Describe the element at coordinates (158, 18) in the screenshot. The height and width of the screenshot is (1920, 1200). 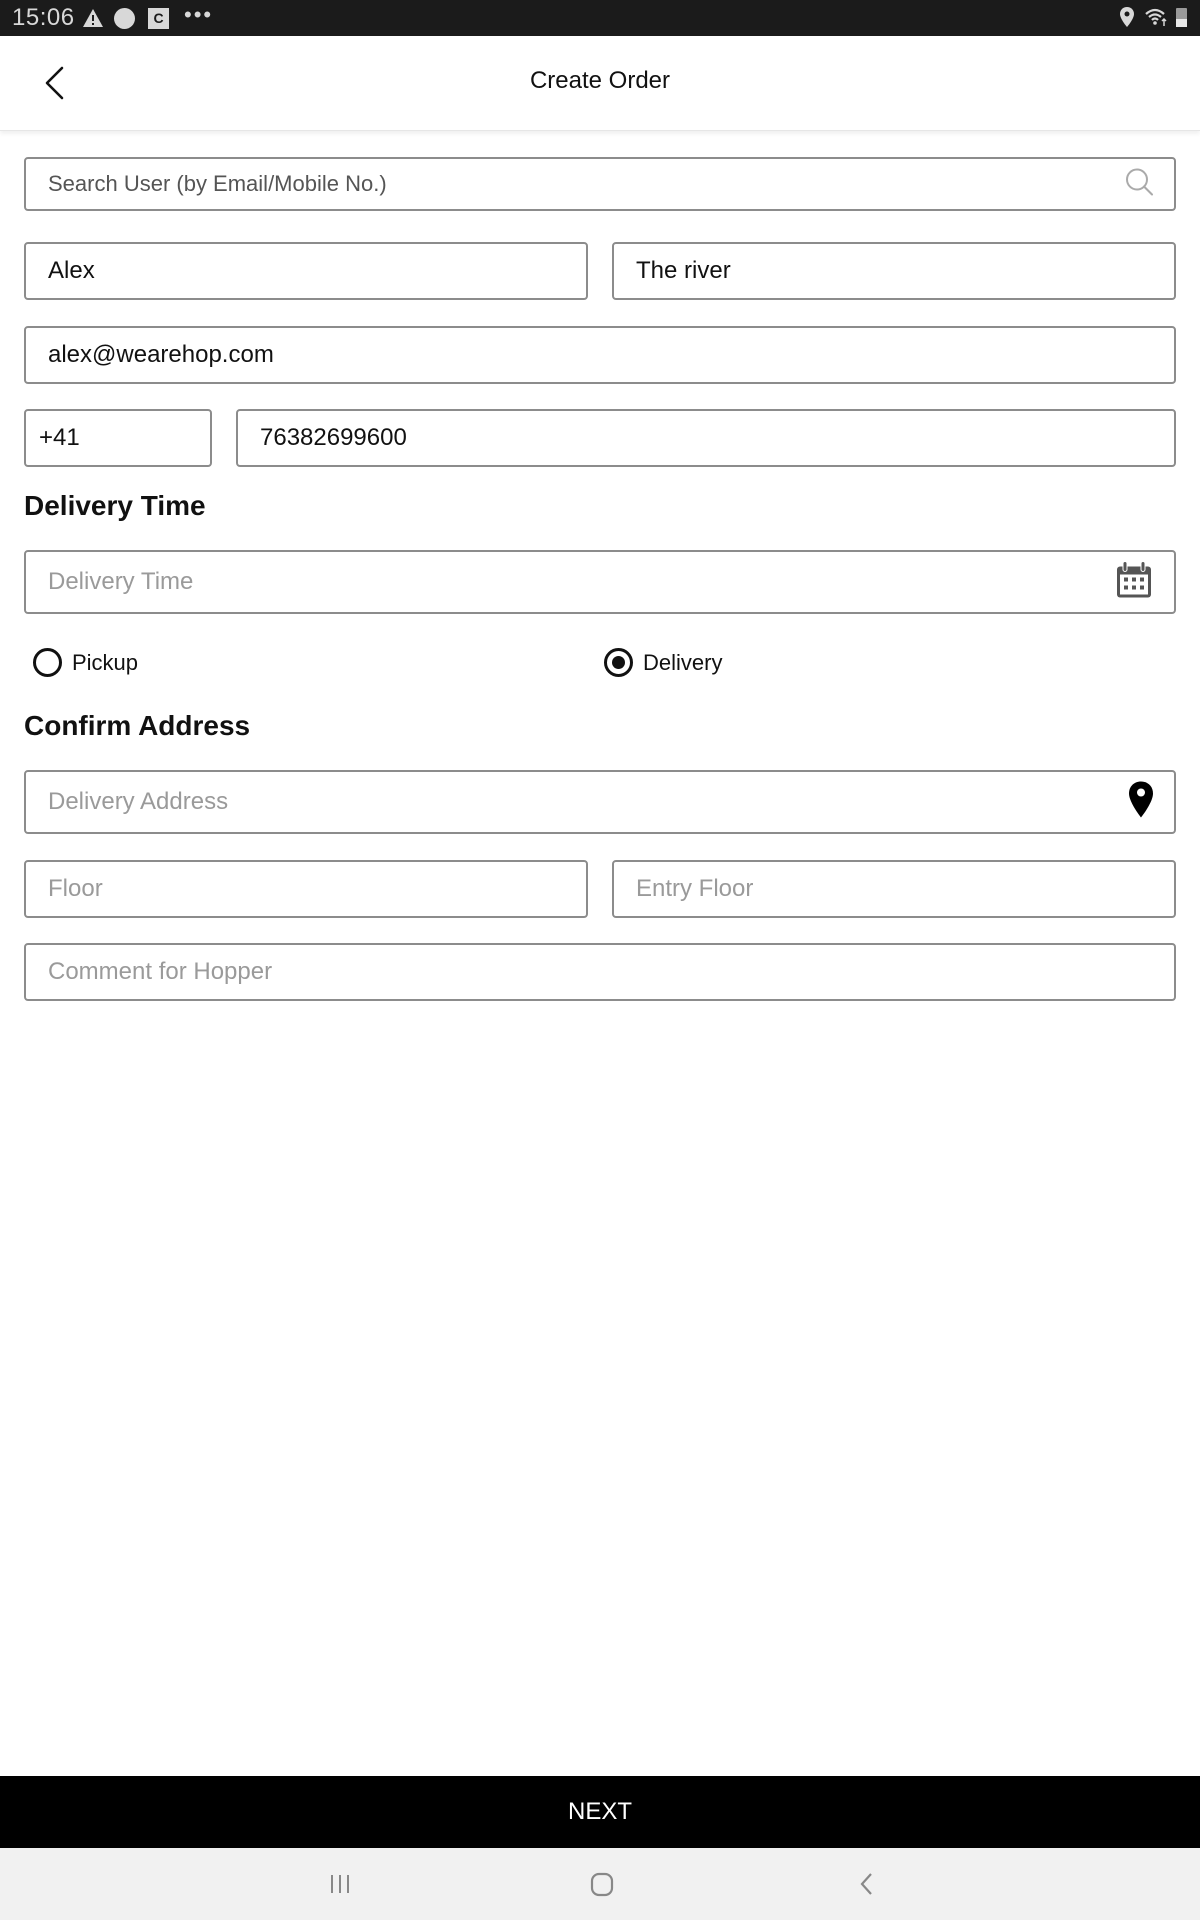
I see `app-badge-icon: C` at that location.